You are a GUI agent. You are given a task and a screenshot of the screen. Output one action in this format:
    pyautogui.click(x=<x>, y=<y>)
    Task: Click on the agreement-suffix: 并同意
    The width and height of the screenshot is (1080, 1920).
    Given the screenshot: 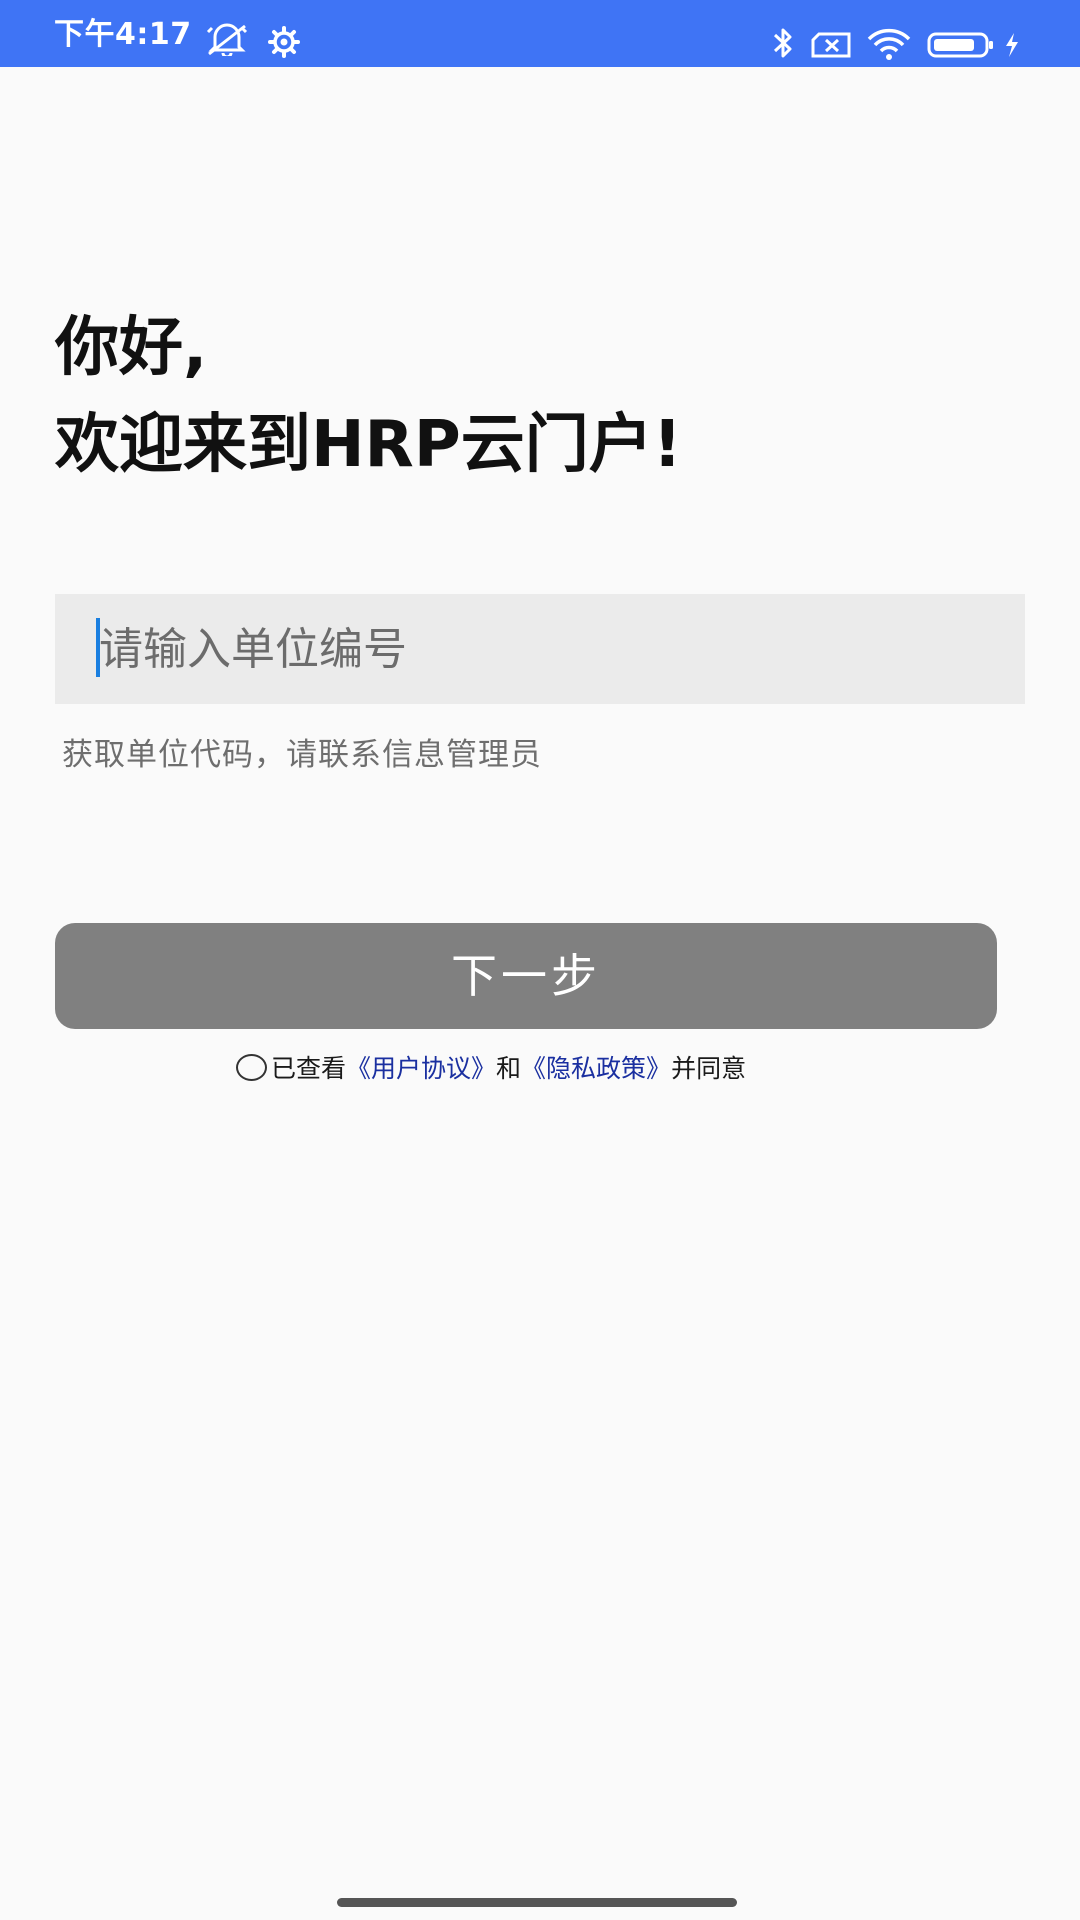 What is the action you would take?
    pyautogui.click(x=709, y=1068)
    